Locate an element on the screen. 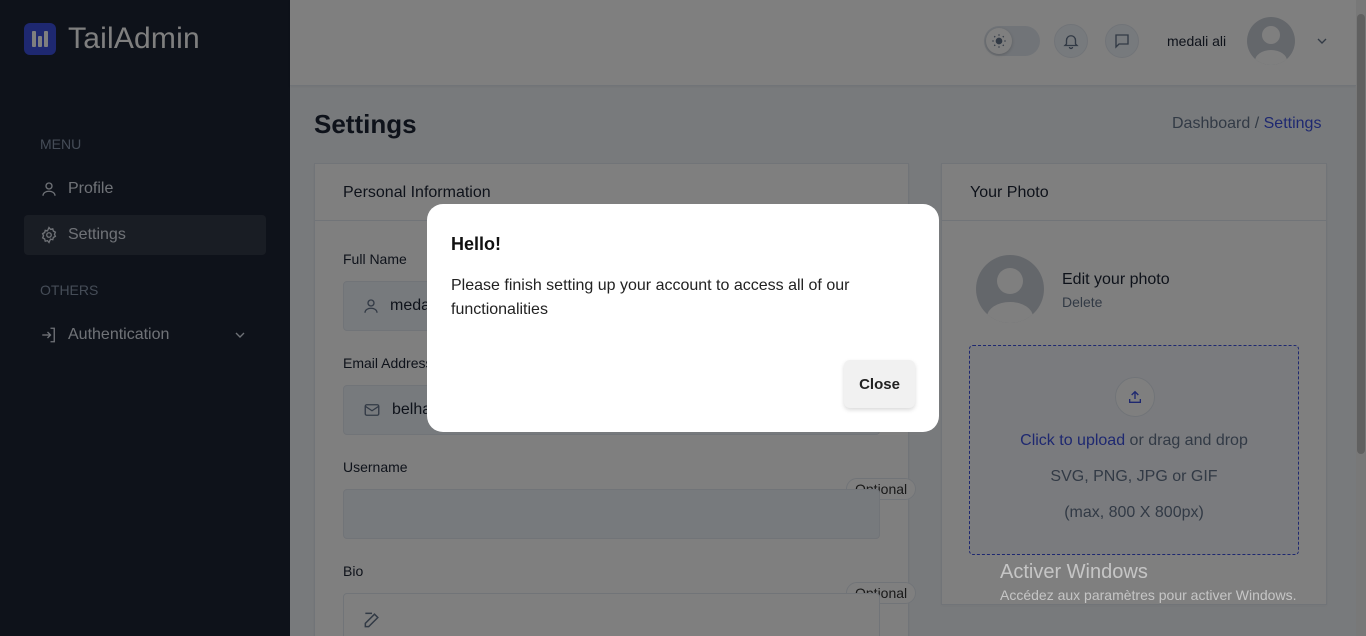 Image resolution: width=1366 pixels, height=636 pixels. modal-title: Hello! is located at coordinates (476, 244).